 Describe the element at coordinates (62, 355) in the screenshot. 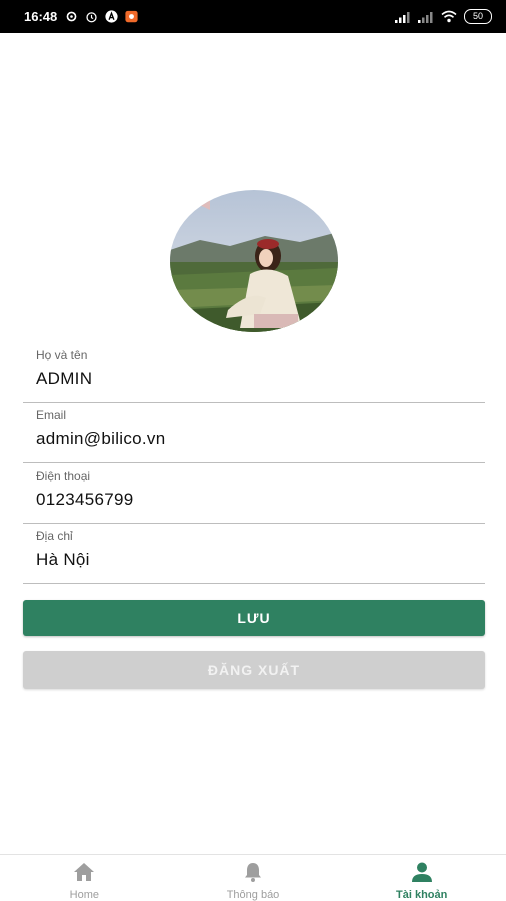

I see `name-label: Họ và tên` at that location.